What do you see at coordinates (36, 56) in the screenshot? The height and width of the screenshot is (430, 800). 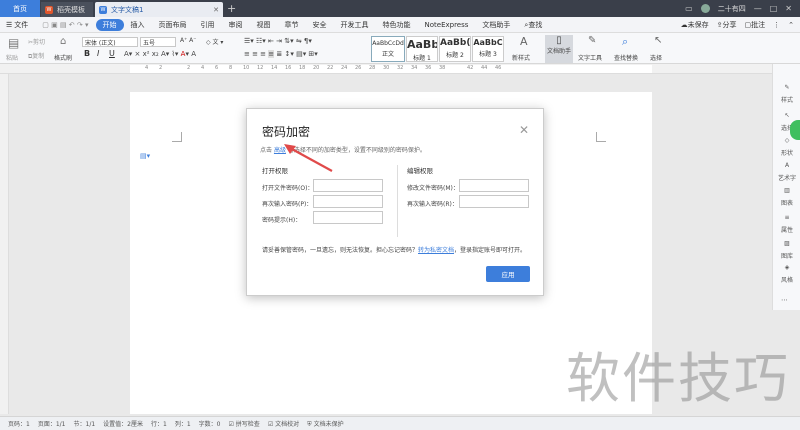 I see `copy-button: ⧉复制` at bounding box center [36, 56].